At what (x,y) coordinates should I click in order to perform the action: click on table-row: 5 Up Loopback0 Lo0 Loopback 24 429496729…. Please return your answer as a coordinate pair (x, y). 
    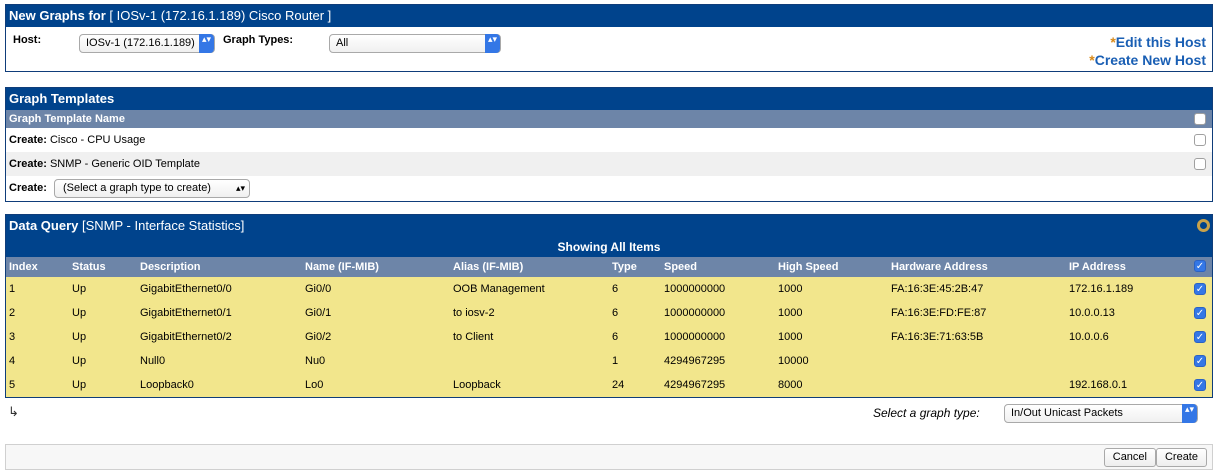
    Looking at the image, I should click on (609, 385).